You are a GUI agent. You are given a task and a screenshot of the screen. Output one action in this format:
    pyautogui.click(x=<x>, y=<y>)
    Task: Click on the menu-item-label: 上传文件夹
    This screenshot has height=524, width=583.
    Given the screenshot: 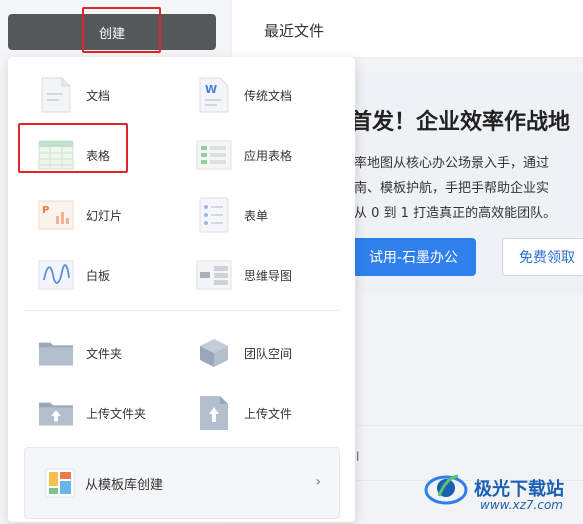 What is the action you would take?
    pyautogui.click(x=116, y=413)
    